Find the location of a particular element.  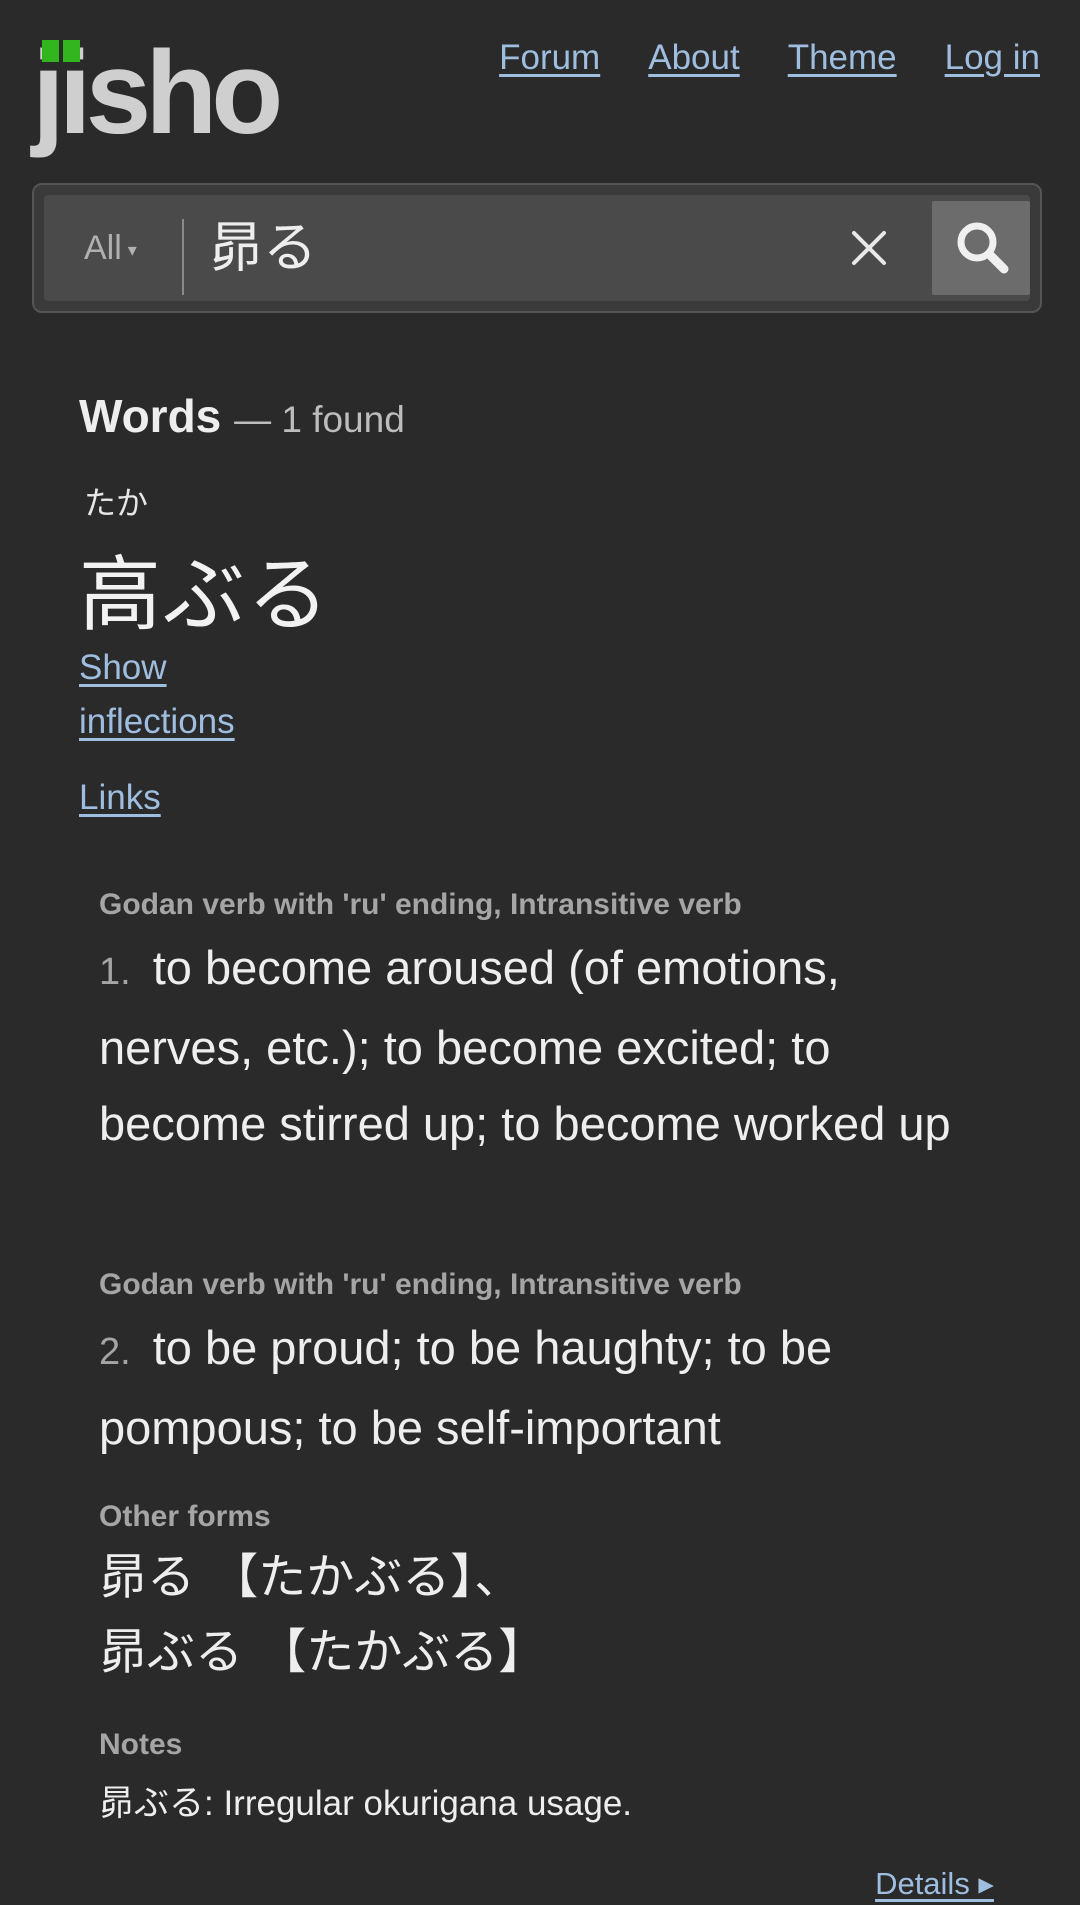

sense-number: 2. is located at coordinates (115, 1352).